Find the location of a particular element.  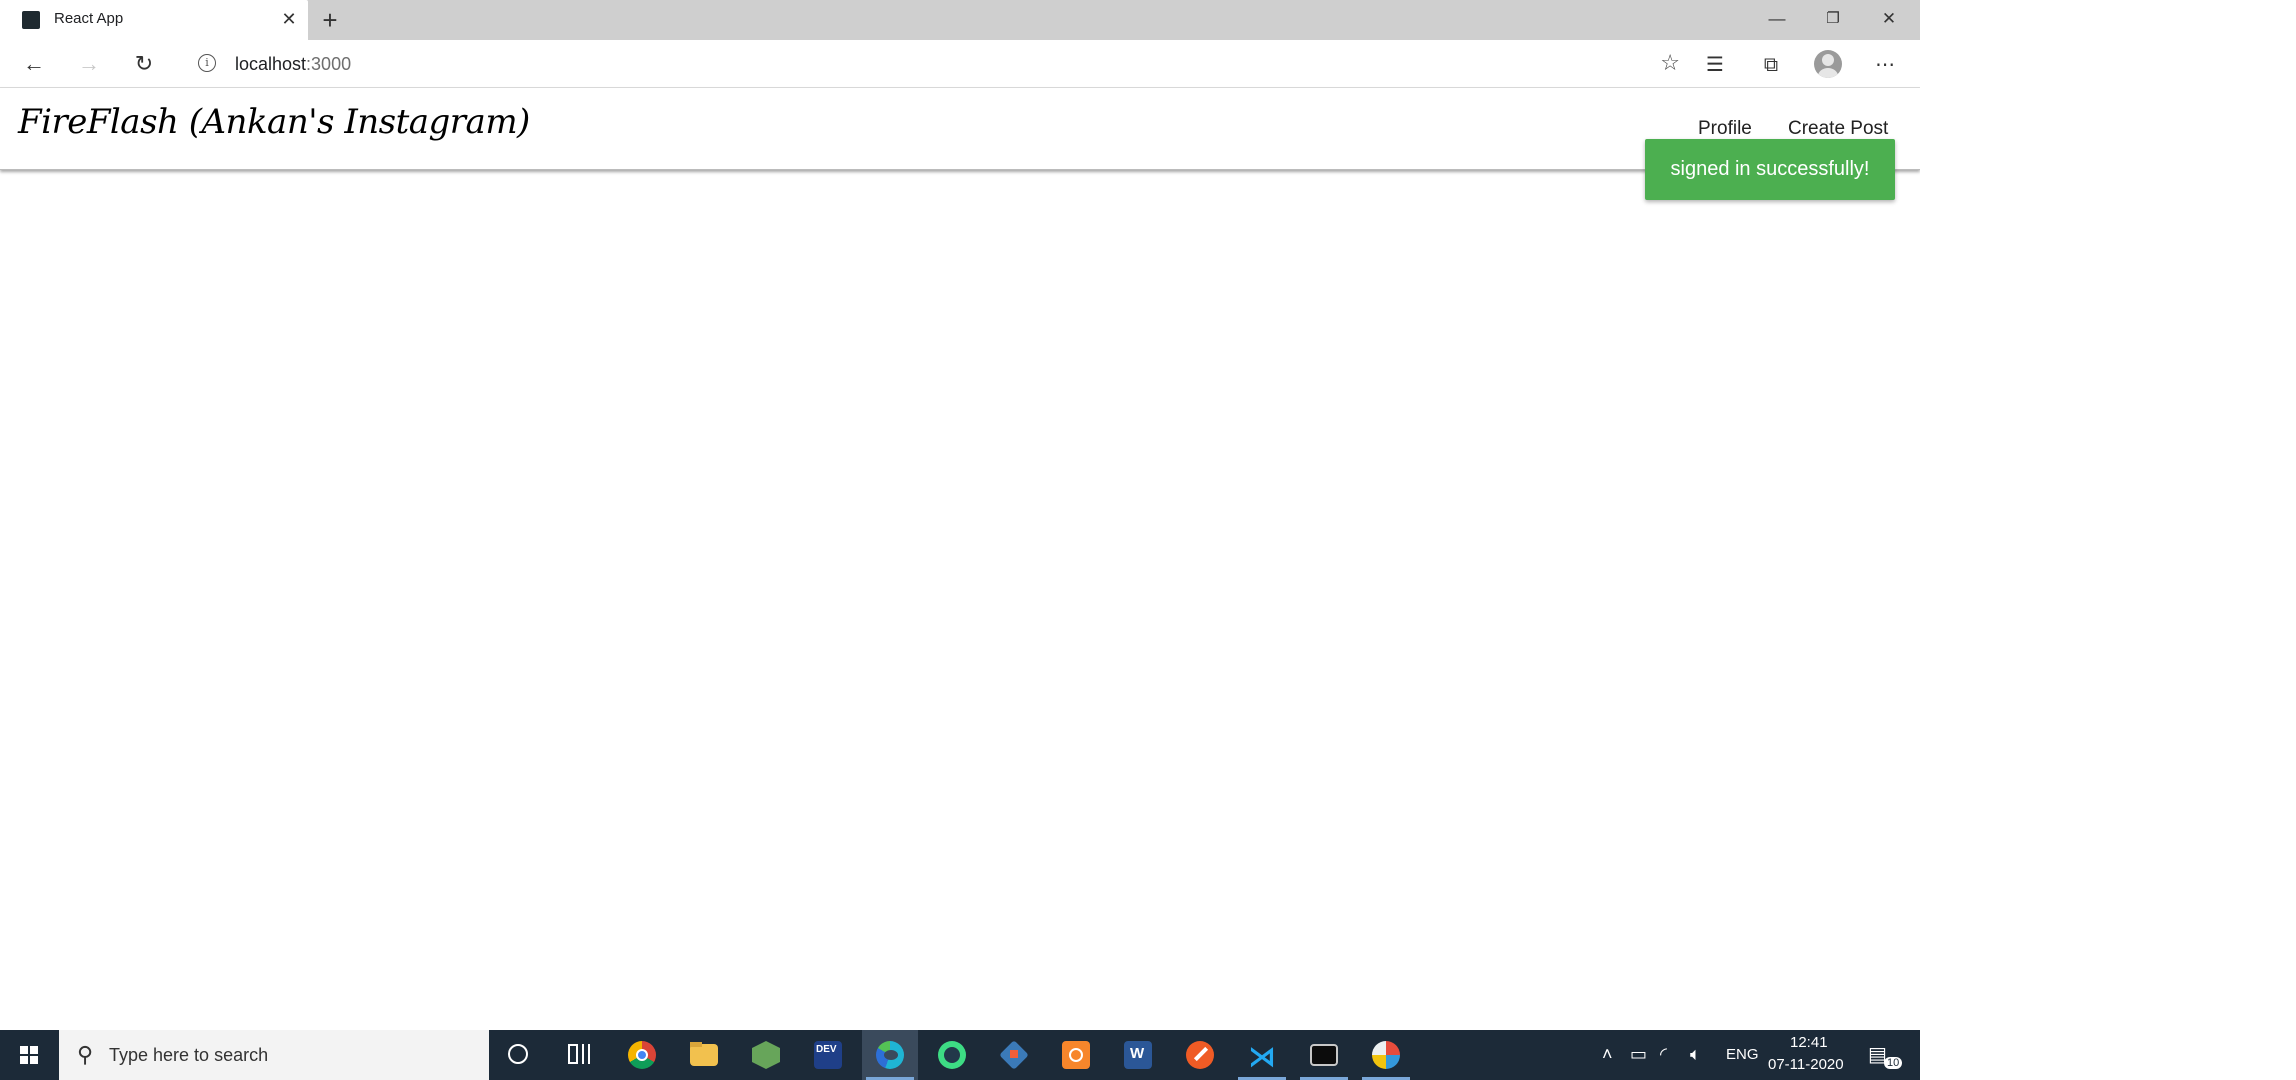

favorites-icon: ☰ is located at coordinates (1715, 65).